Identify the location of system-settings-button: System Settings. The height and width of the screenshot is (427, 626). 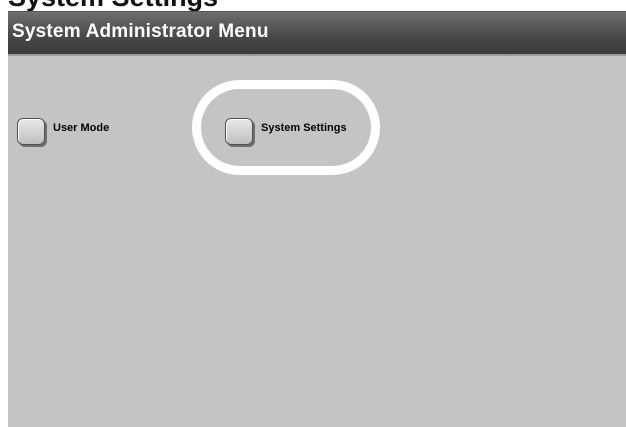
(286, 131).